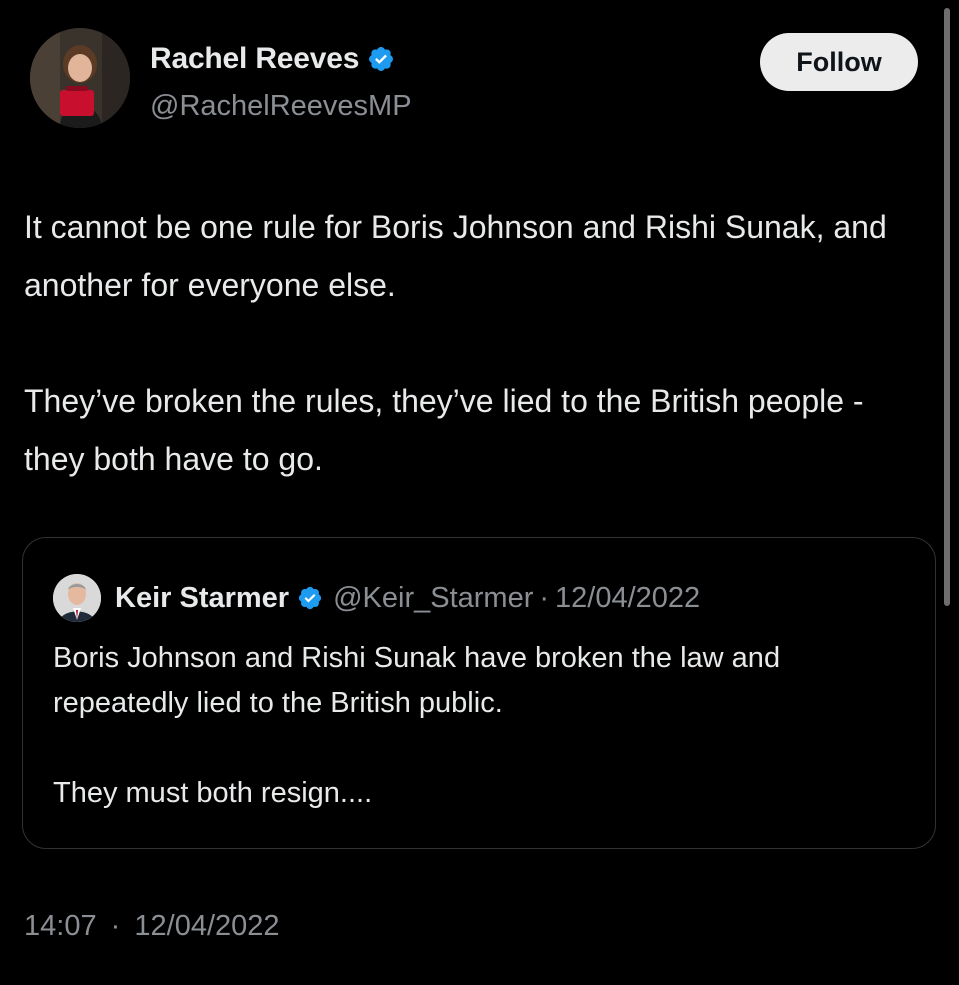 This screenshot has width=959, height=985. I want to click on author-avatar-image, so click(80, 78).